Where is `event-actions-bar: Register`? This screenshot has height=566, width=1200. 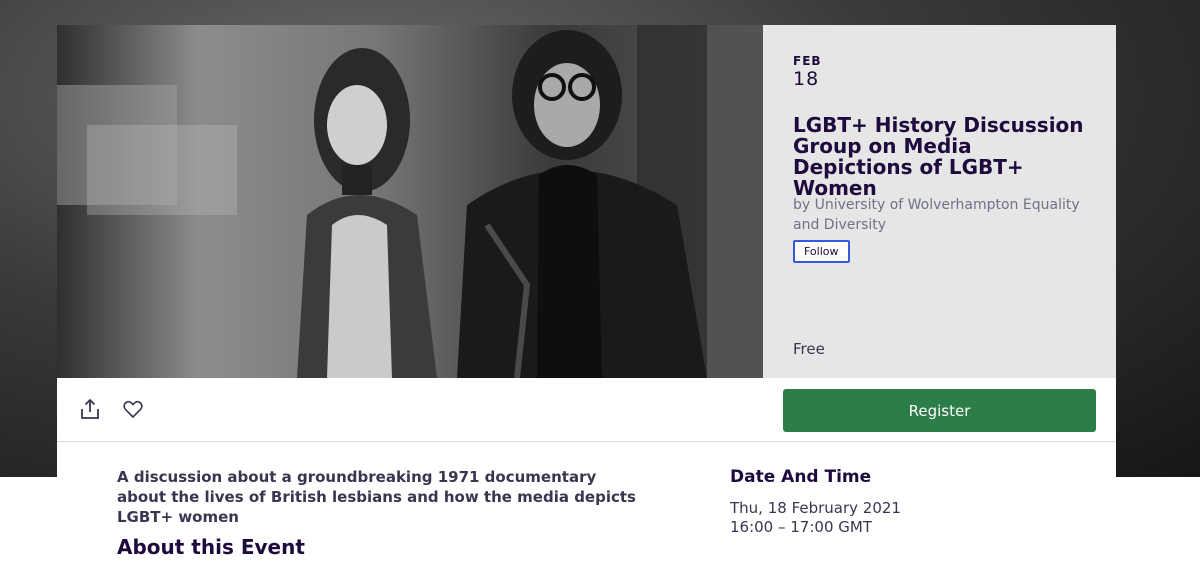
event-actions-bar: Register is located at coordinates (586, 410).